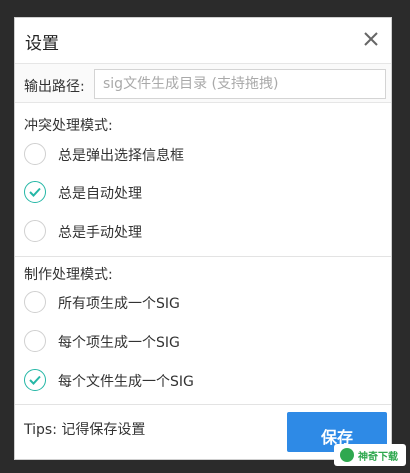 This screenshot has height=473, width=410. I want to click on make-option-all-one-sig: 所有项生成一个SIG, so click(174, 303).